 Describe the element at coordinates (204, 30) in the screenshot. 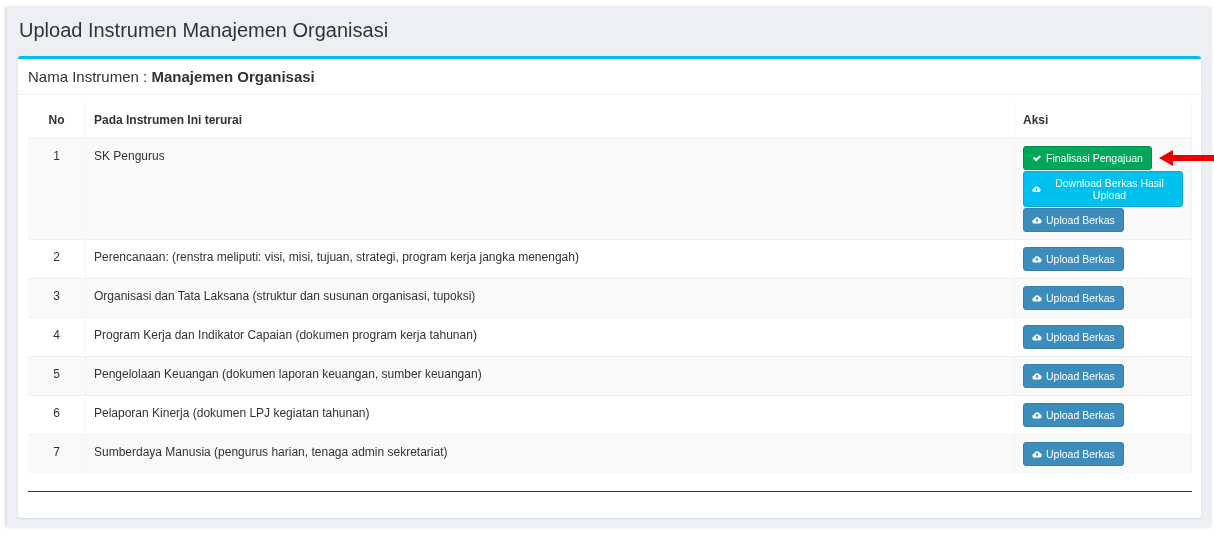

I see `page-title: Upload Instrumen Manajemen Organisasi` at that location.